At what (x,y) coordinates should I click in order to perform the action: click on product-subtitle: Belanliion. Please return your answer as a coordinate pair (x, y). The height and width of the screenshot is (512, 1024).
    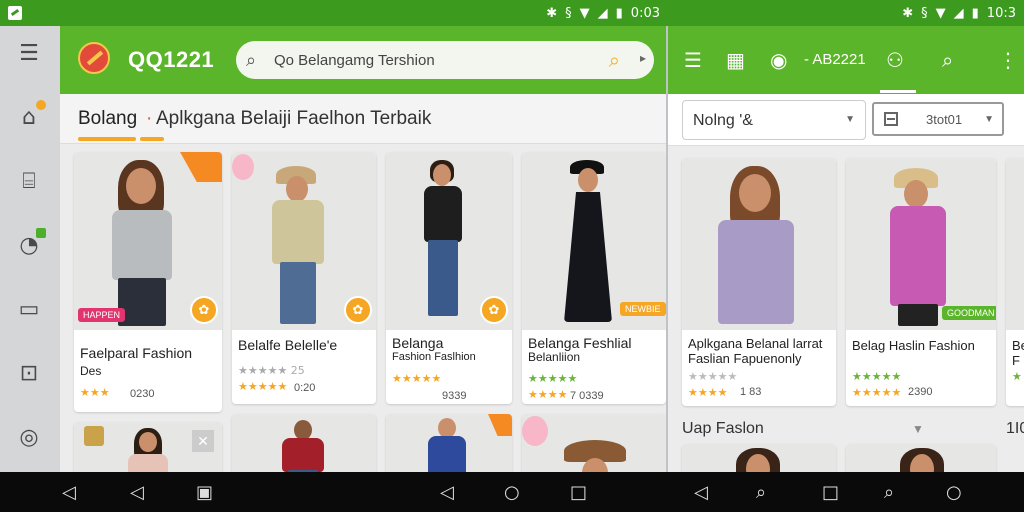
    Looking at the image, I should click on (554, 357).